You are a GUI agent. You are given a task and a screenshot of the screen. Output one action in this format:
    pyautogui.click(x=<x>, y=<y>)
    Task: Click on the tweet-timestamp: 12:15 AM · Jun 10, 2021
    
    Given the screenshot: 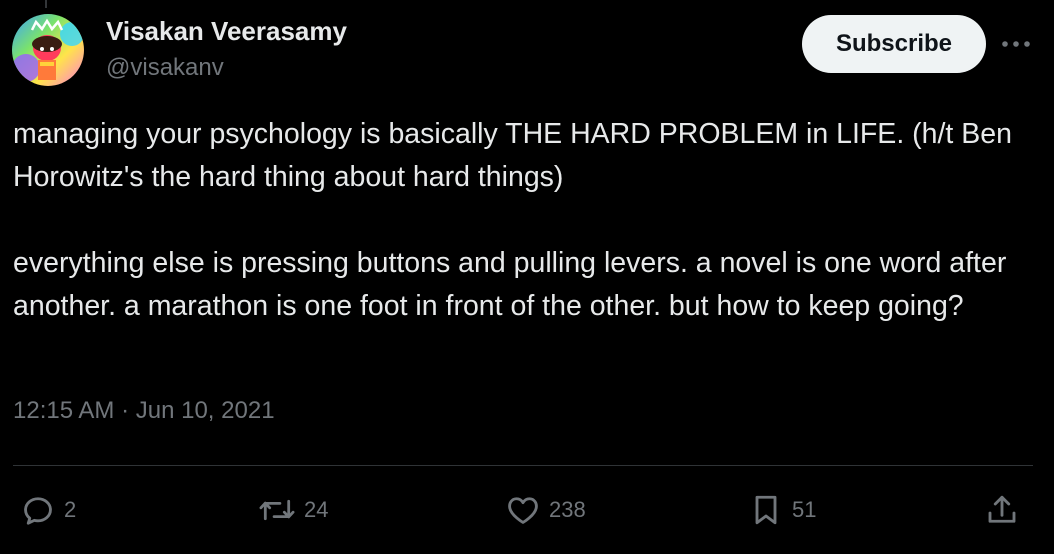 What is the action you would take?
    pyautogui.click(x=144, y=411)
    